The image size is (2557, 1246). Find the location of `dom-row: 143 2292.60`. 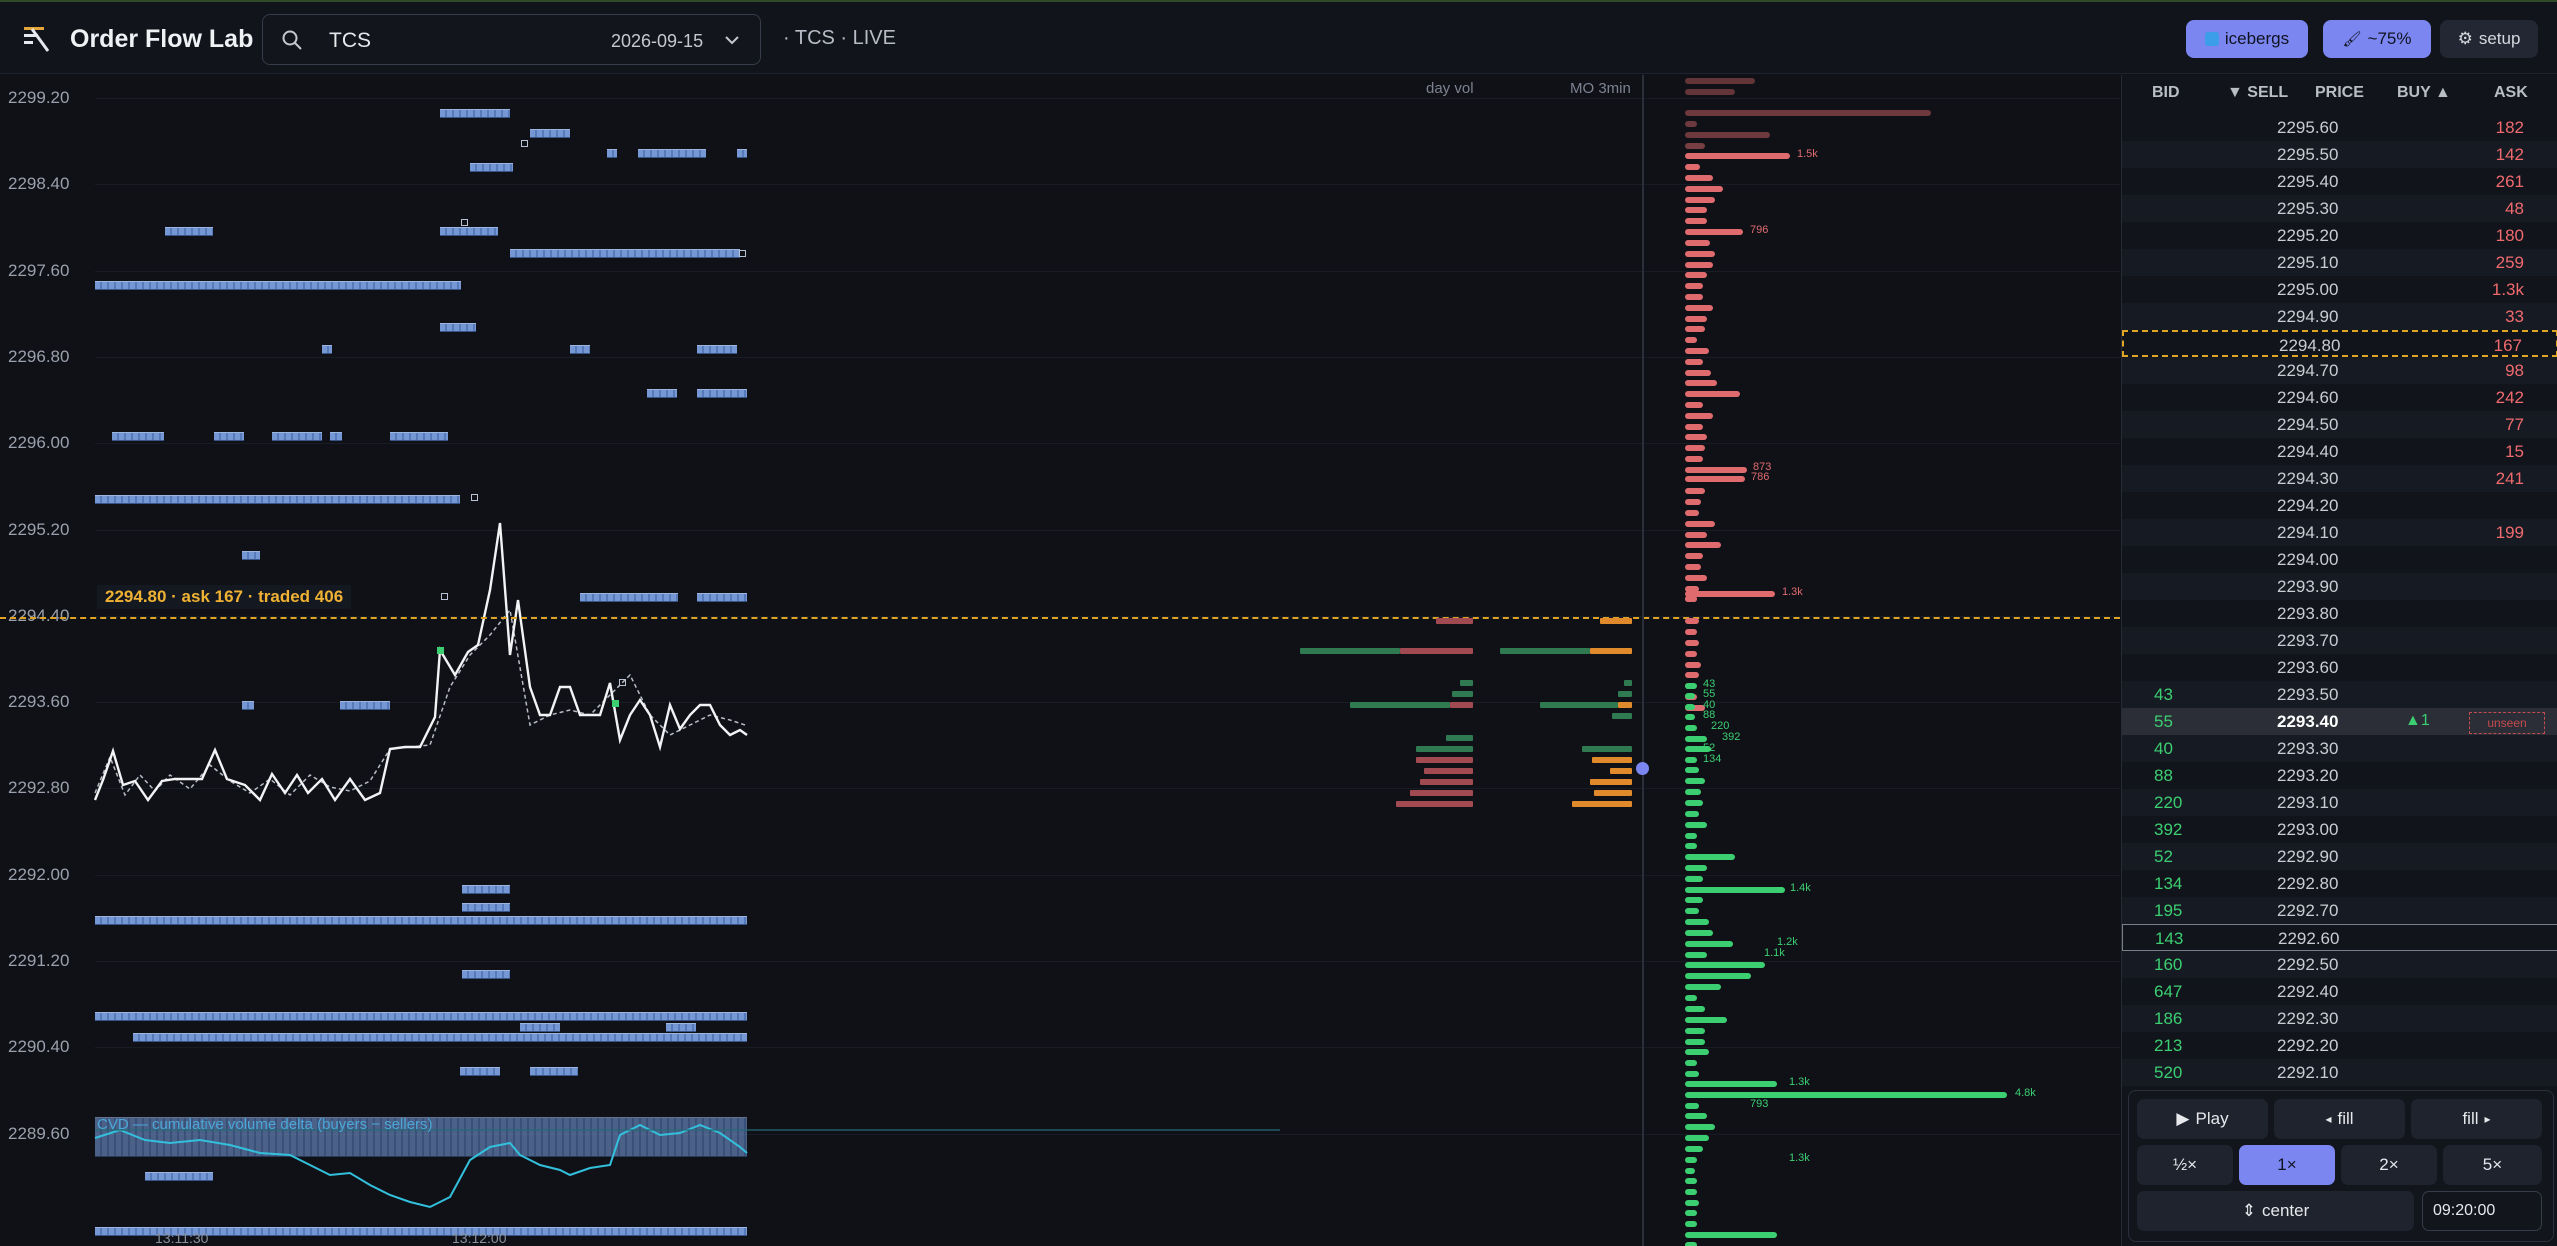

dom-row: 143 2292.60 is located at coordinates (2339, 937).